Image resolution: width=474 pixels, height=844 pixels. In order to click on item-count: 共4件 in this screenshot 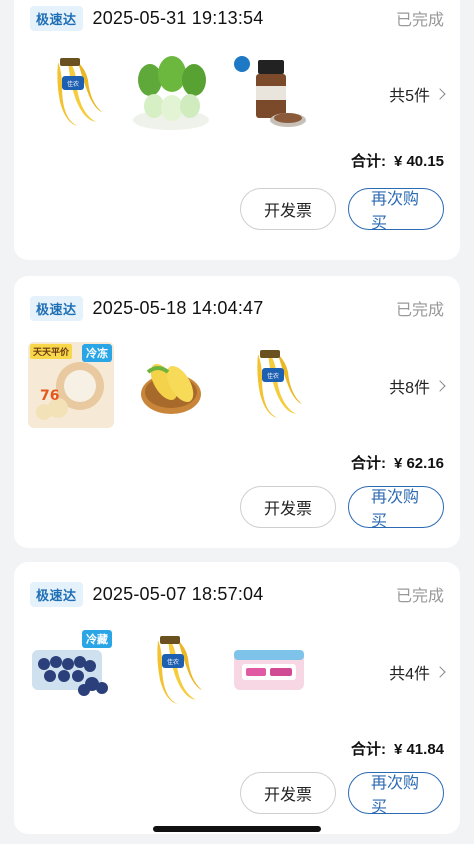, I will do `click(417, 672)`.